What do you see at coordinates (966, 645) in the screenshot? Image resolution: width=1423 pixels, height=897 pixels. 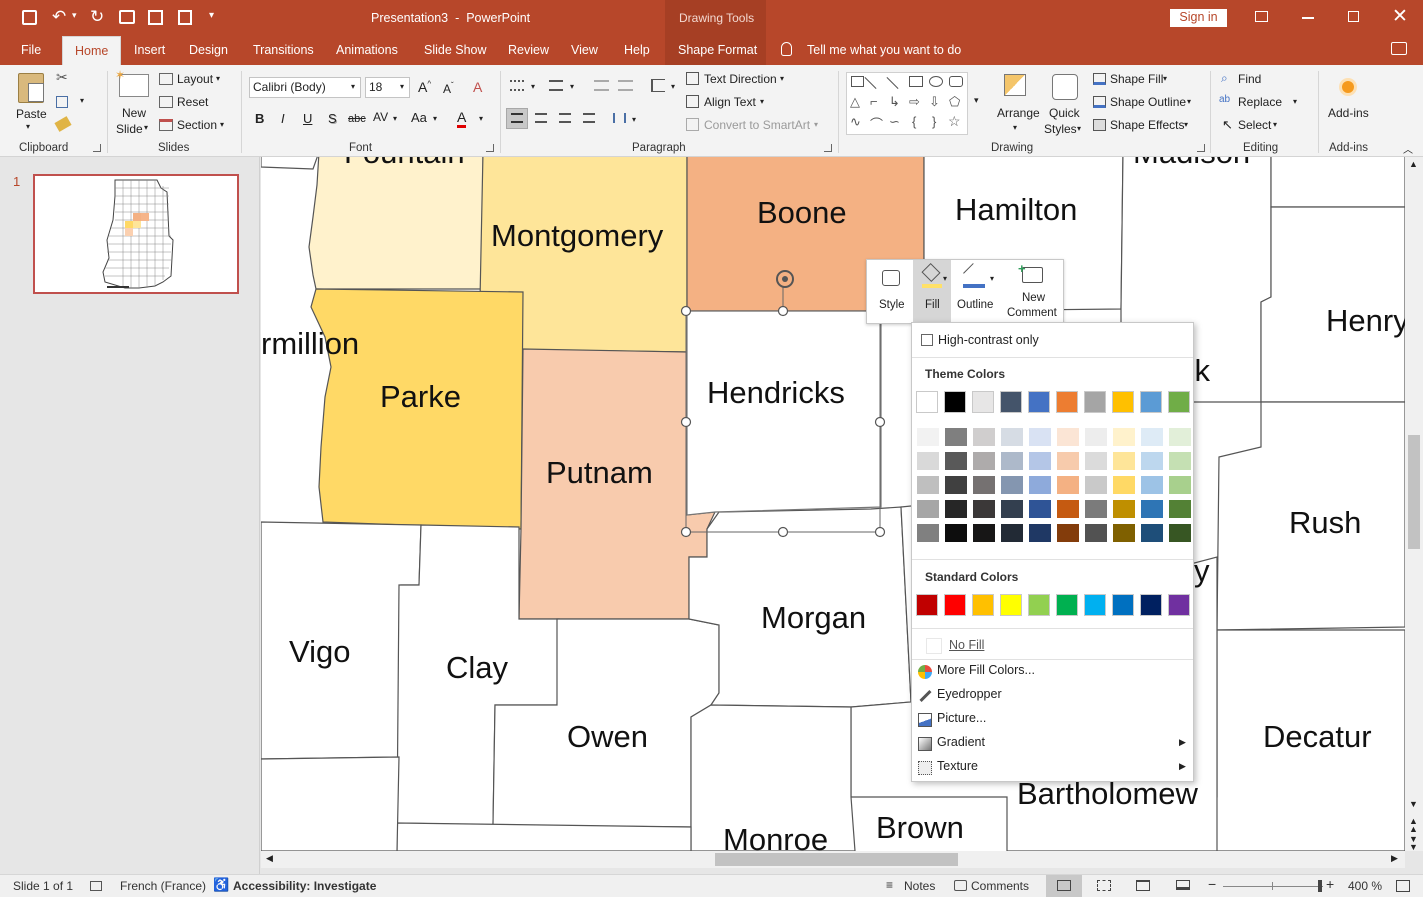 I see `no-fill-item: No Fill` at bounding box center [966, 645].